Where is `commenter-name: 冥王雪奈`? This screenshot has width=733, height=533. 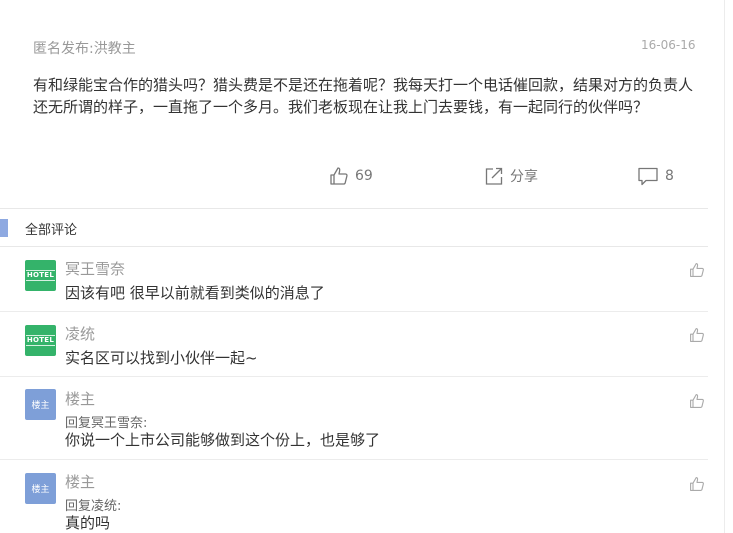 commenter-name: 冥王雪奈 is located at coordinates (95, 268).